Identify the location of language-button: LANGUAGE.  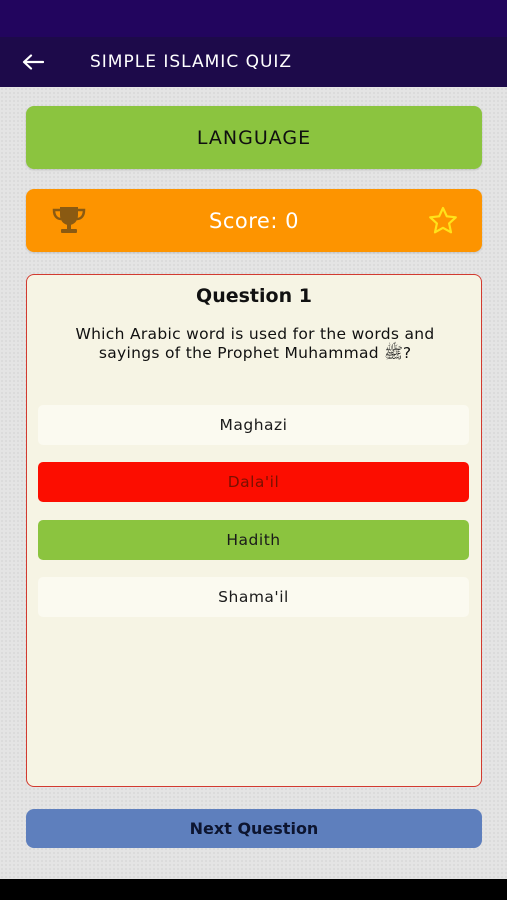
(254, 137).